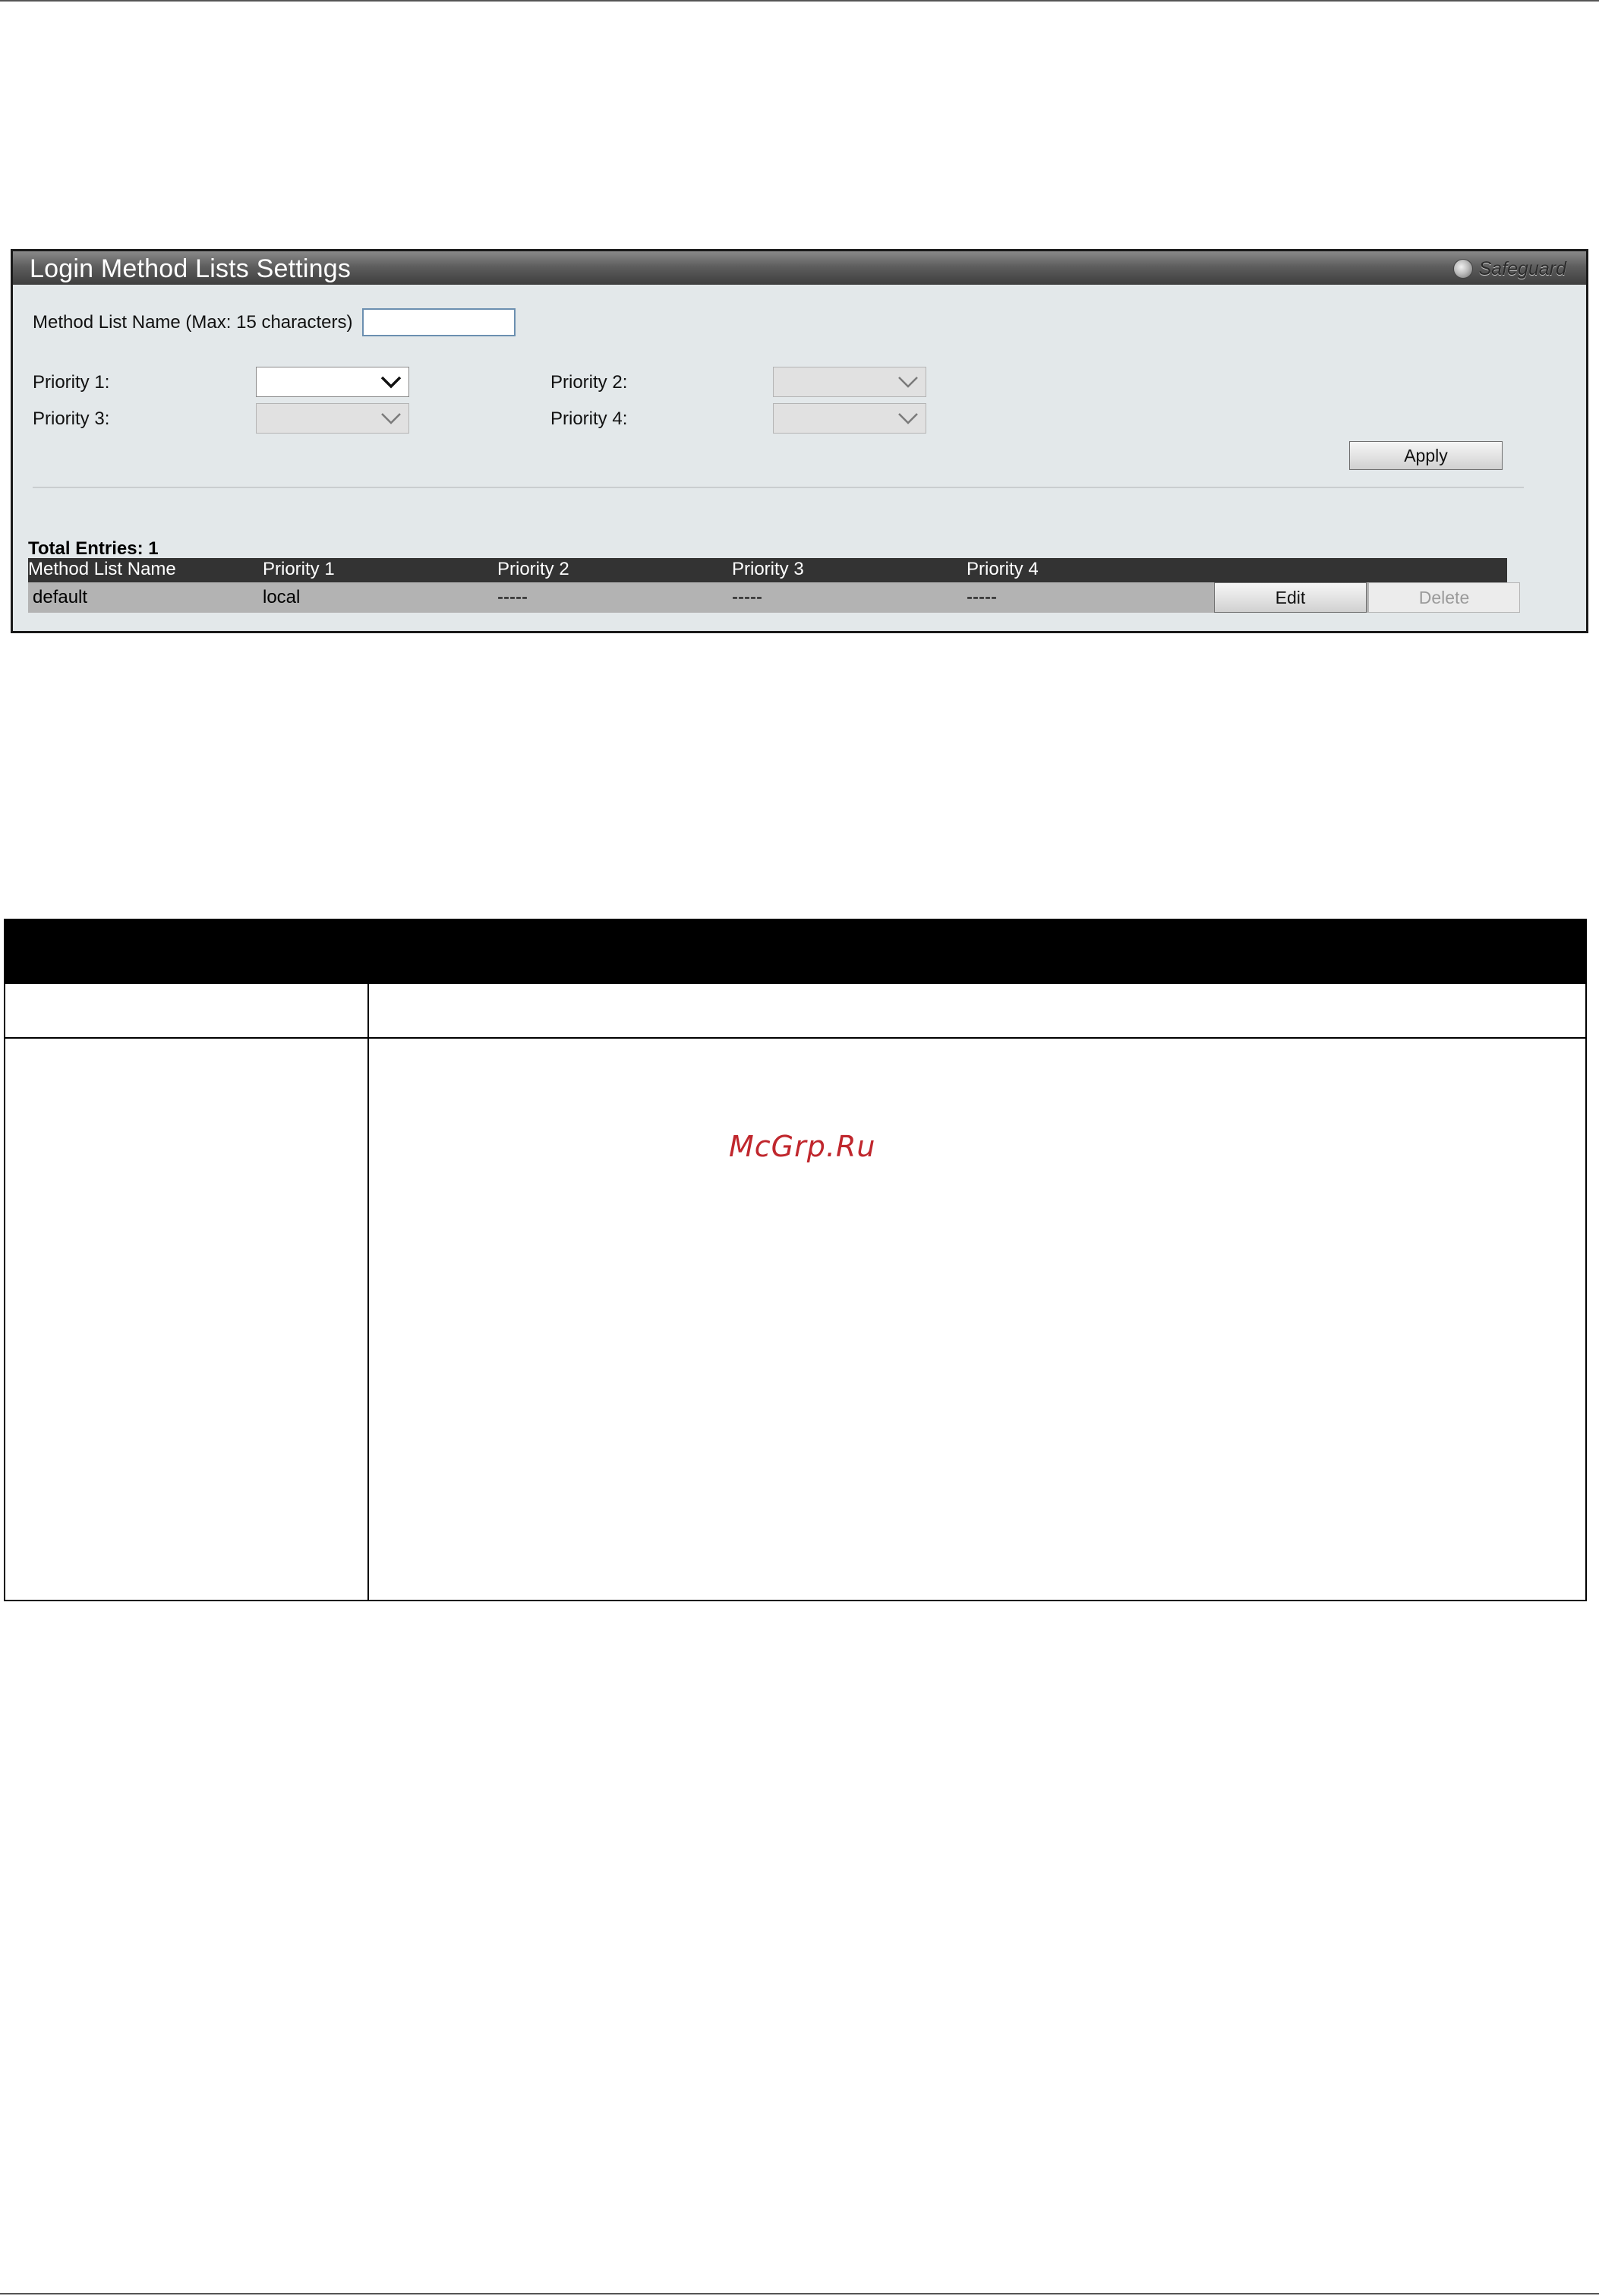 The height and width of the screenshot is (2296, 1599). I want to click on column-header-priority-3: Priority 3, so click(768, 569).